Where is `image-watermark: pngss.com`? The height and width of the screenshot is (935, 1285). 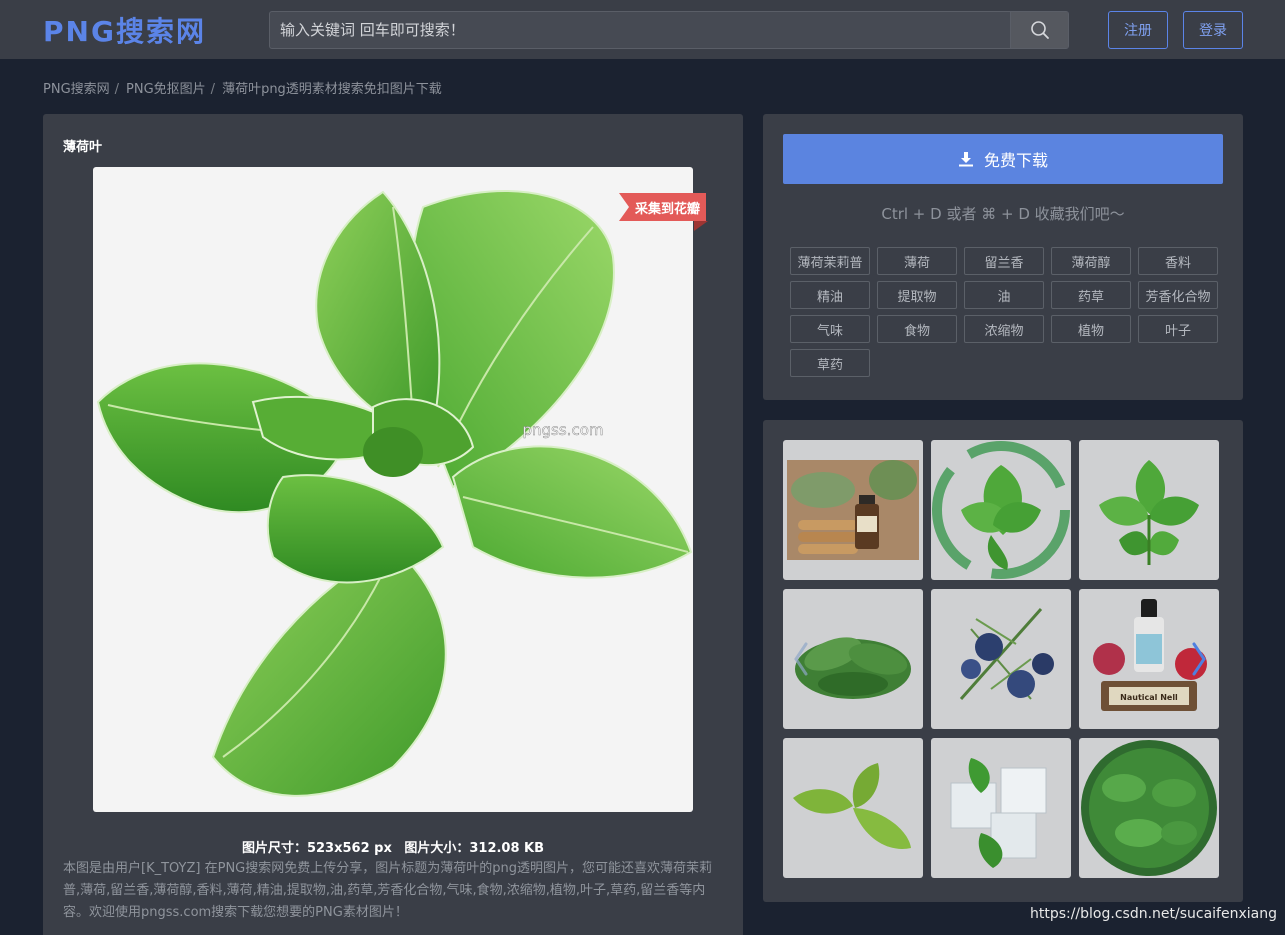
image-watermark: pngss.com is located at coordinates (563, 430).